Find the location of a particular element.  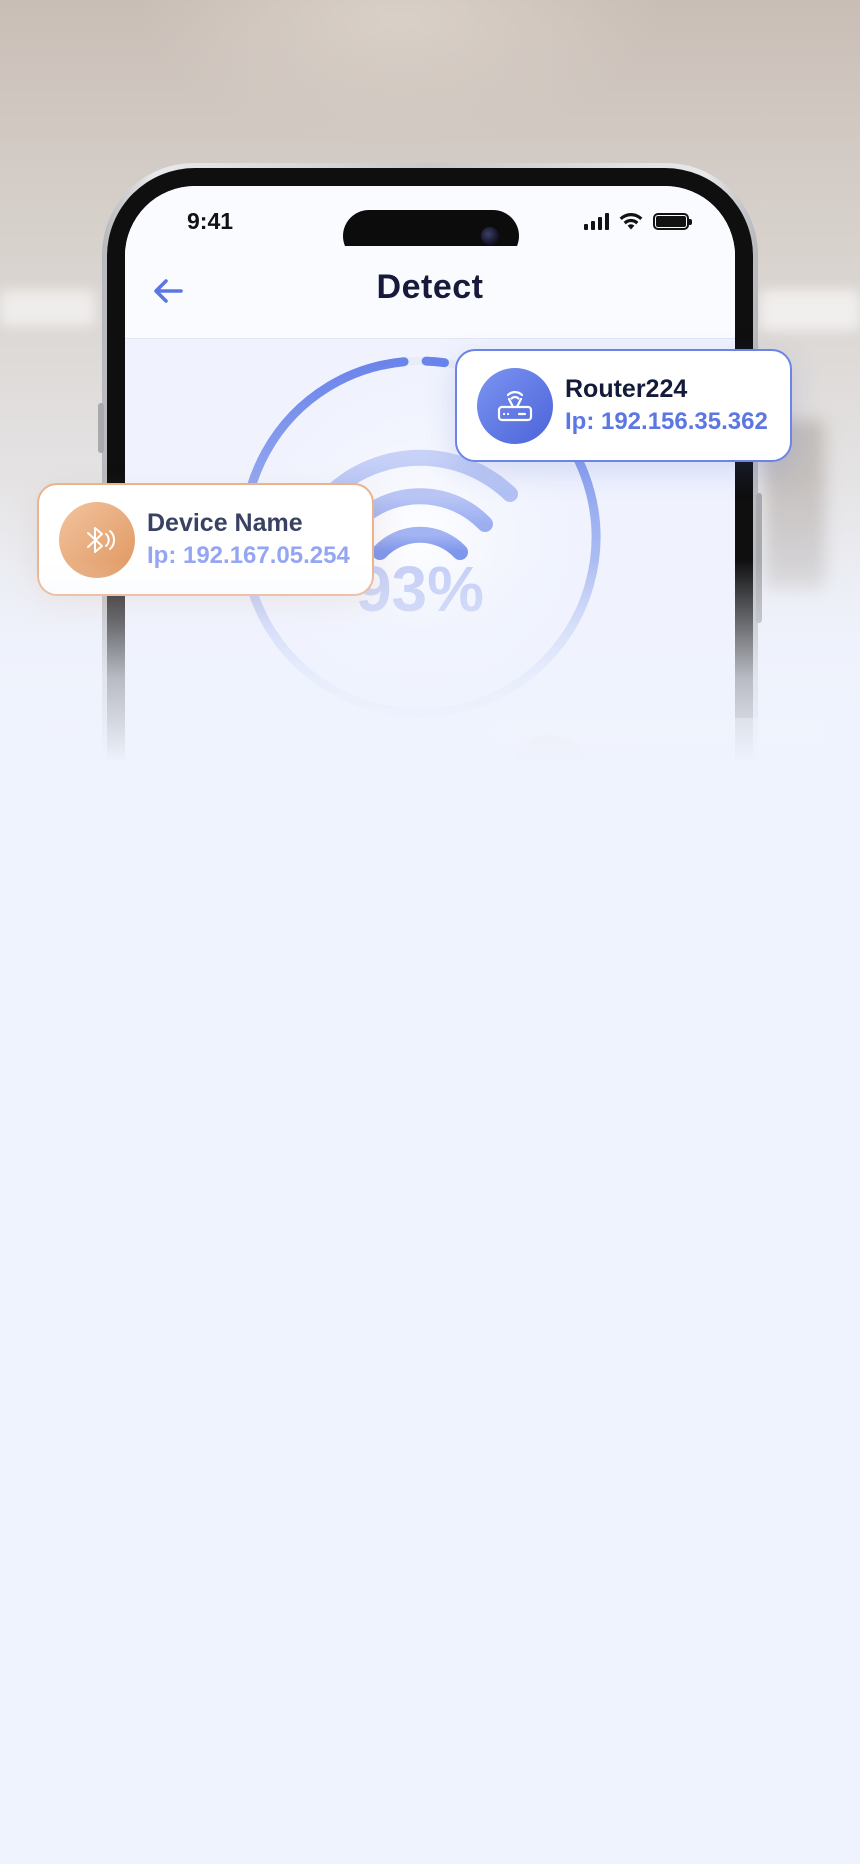

progress-start-tick is located at coordinates (435, 362).